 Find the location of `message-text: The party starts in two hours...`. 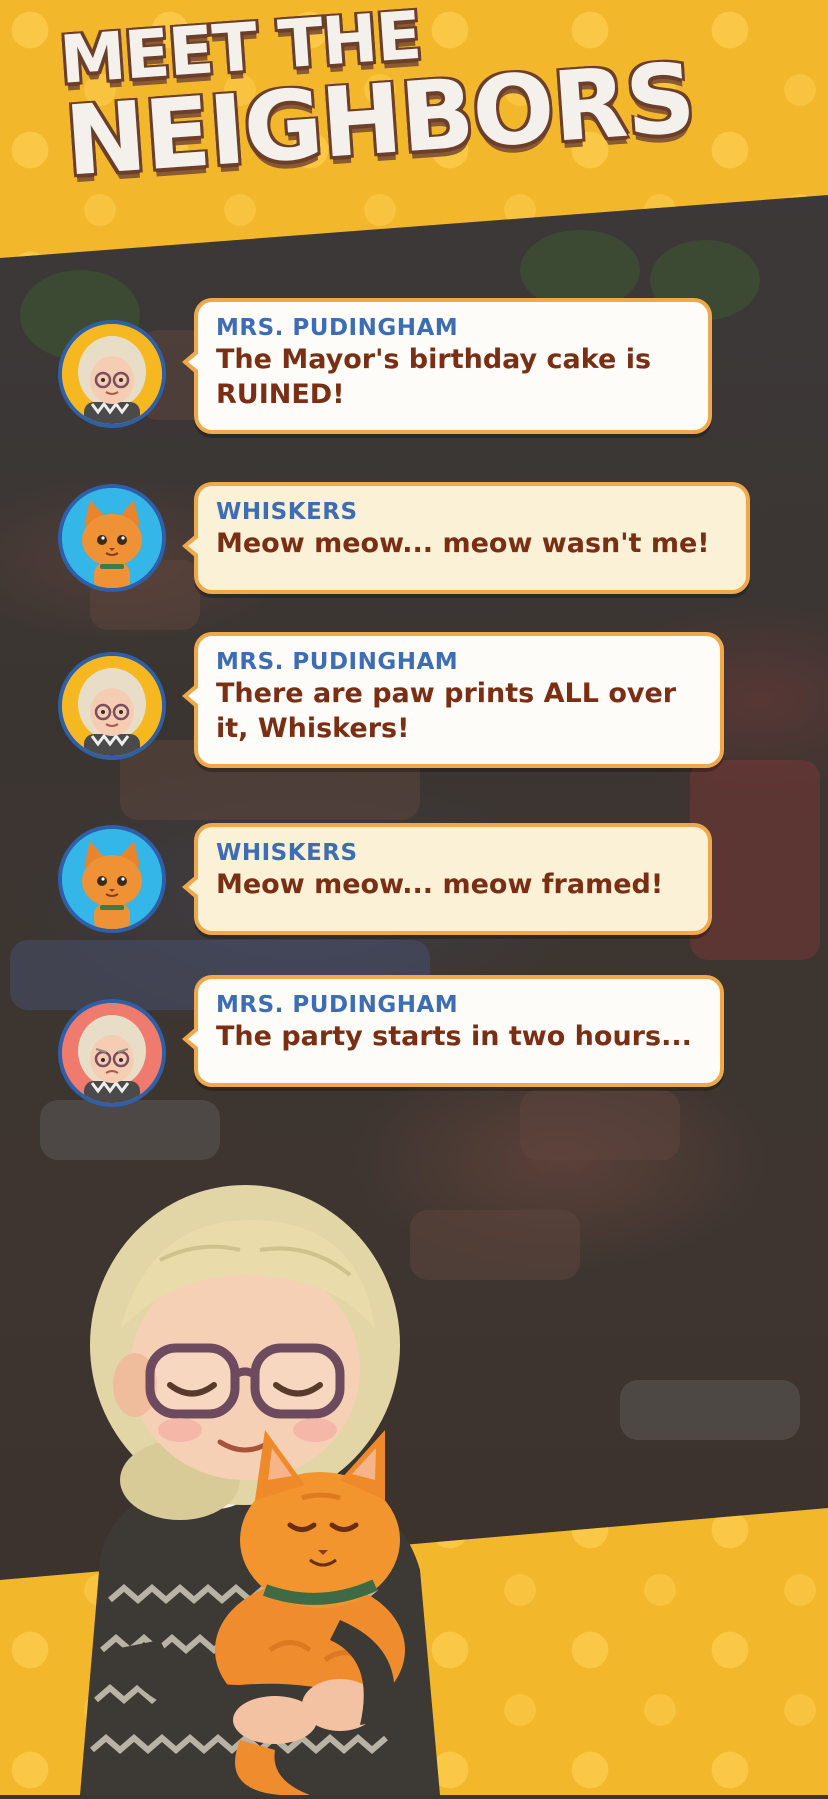

message-text: The party starts in two hours... is located at coordinates (454, 1036).